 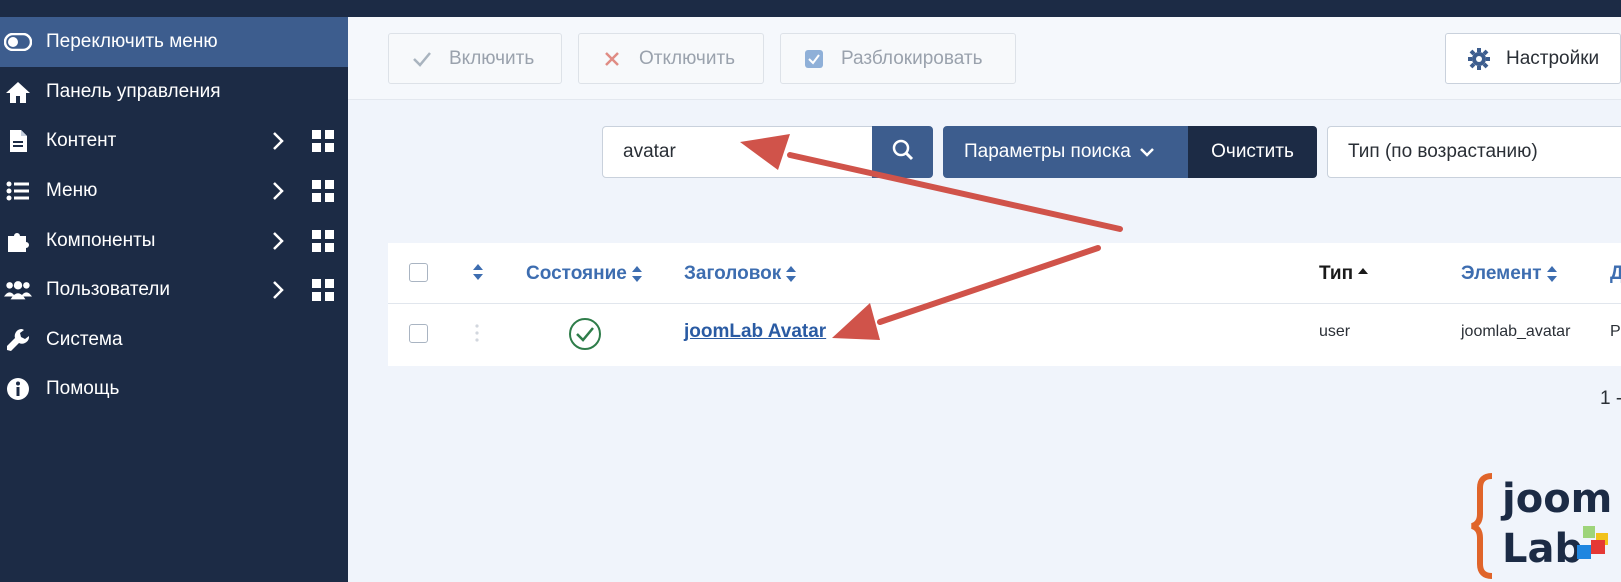 I want to click on column-header-state: Состояние, so click(x=584, y=274).